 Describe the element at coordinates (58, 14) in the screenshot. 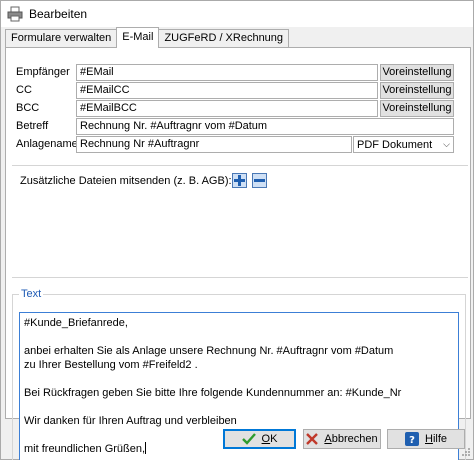

I see `window-title: Bearbeiten` at that location.